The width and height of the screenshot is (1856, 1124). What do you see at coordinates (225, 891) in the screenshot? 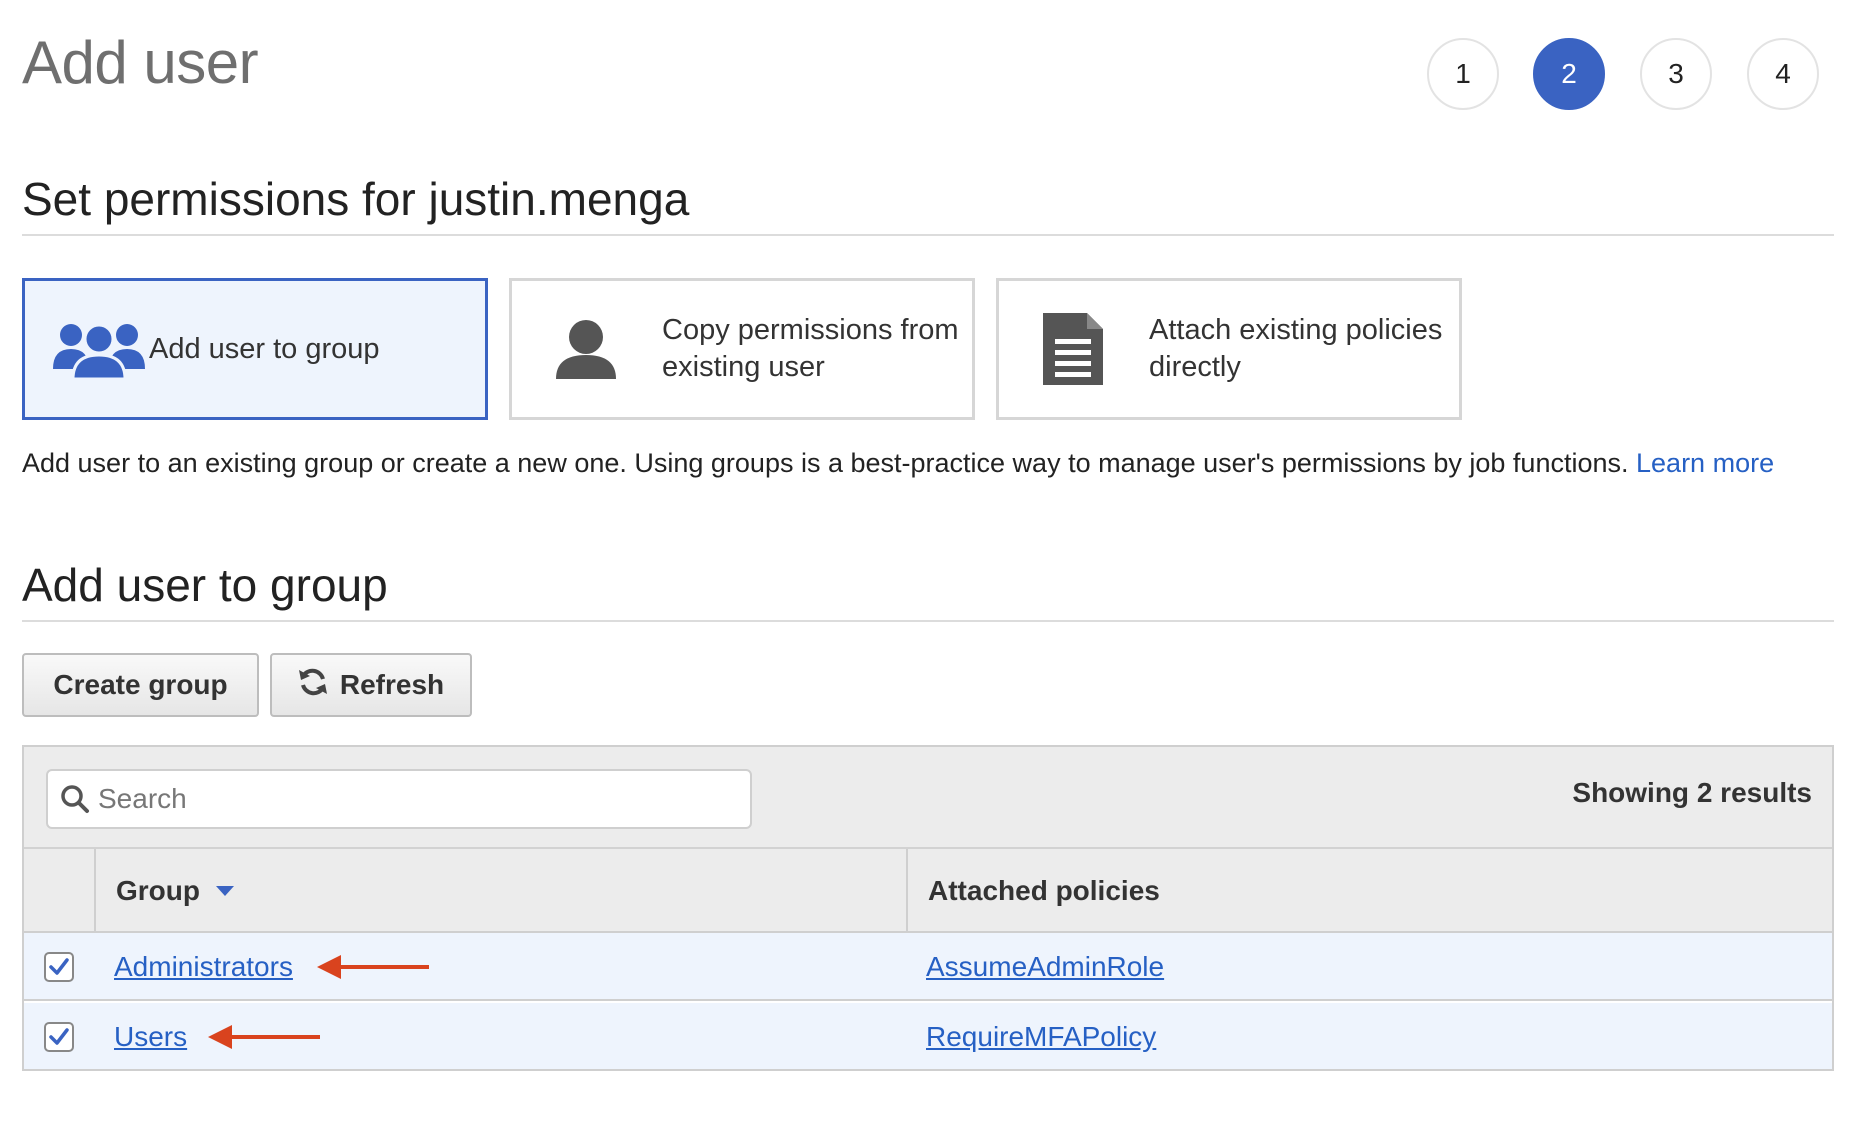
I see `sort-descending-icon` at bounding box center [225, 891].